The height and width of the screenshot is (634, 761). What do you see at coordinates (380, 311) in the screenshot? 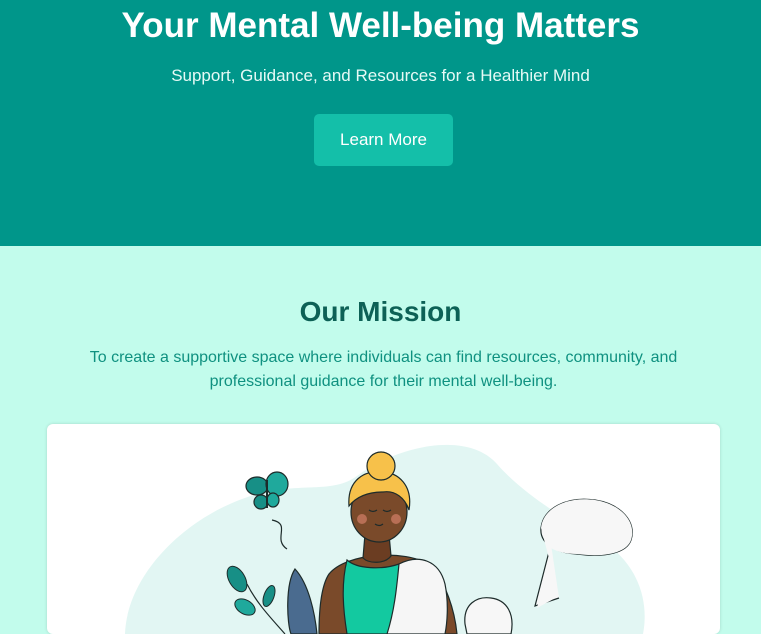
I see `mission-title: Our Mission` at bounding box center [380, 311].